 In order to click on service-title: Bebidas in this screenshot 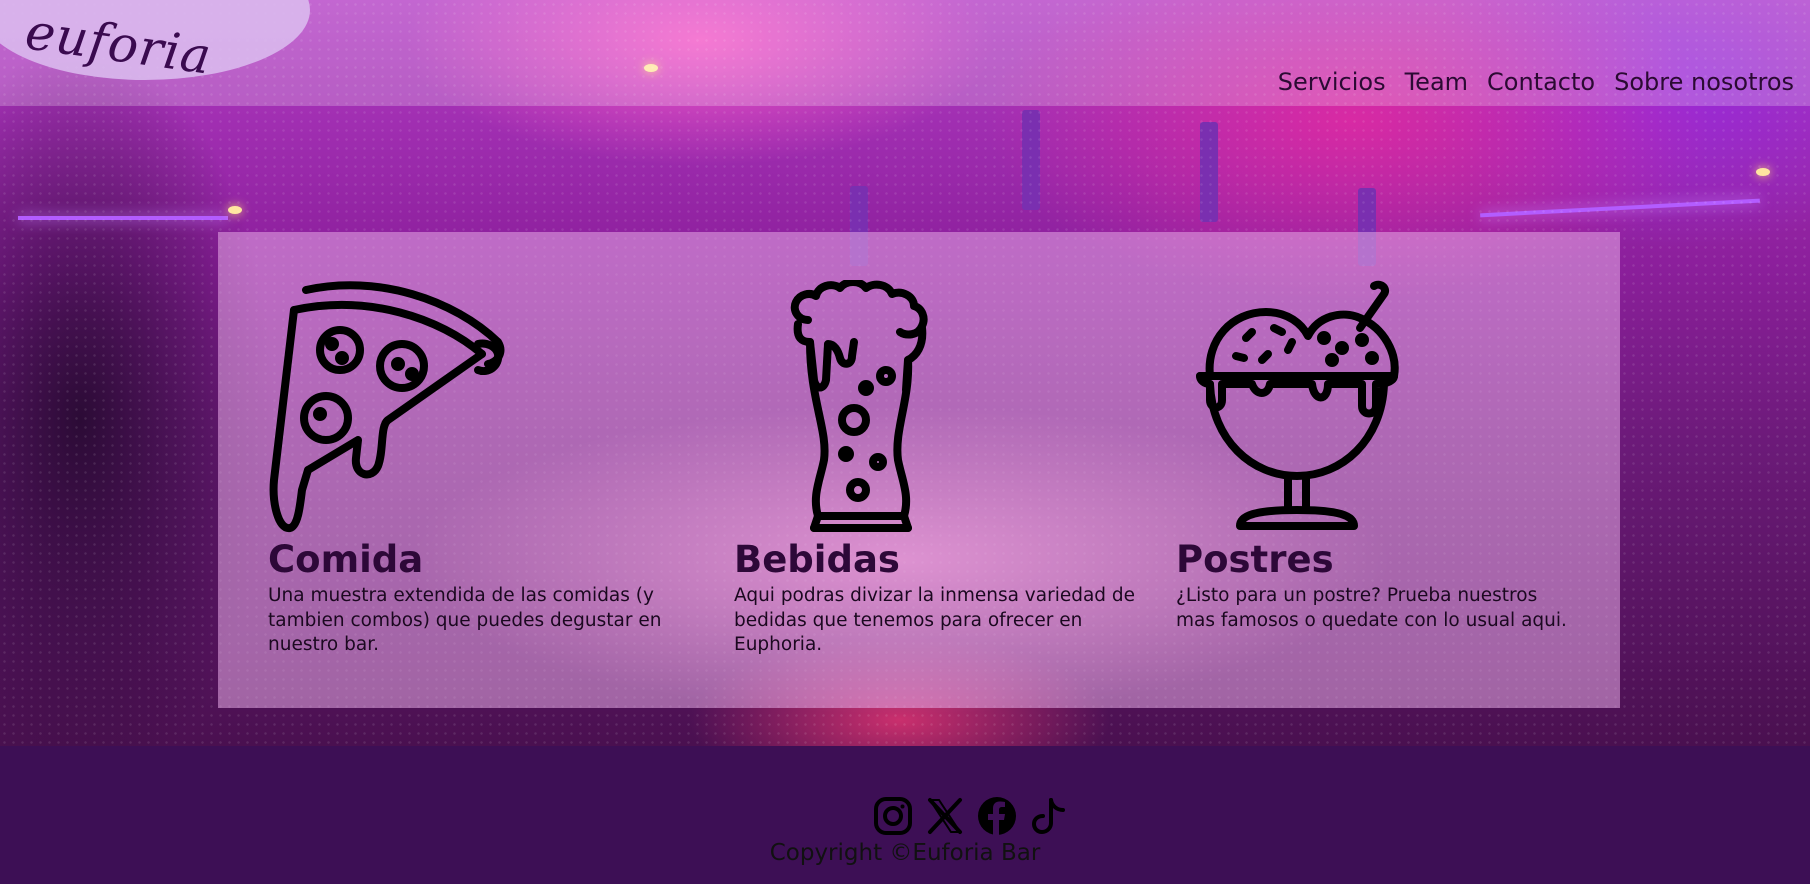, I will do `click(817, 559)`.